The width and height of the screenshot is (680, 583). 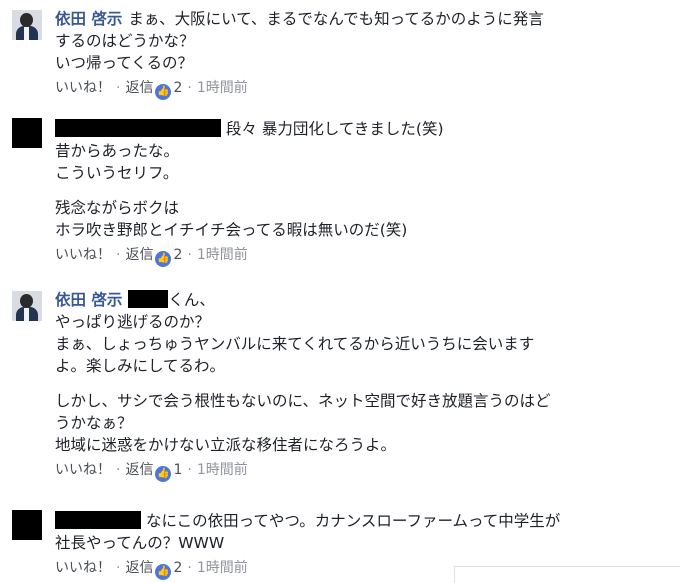 What do you see at coordinates (133, 322) in the screenshot?
I see `comment-text: やっぱり逃げるのか？` at bounding box center [133, 322].